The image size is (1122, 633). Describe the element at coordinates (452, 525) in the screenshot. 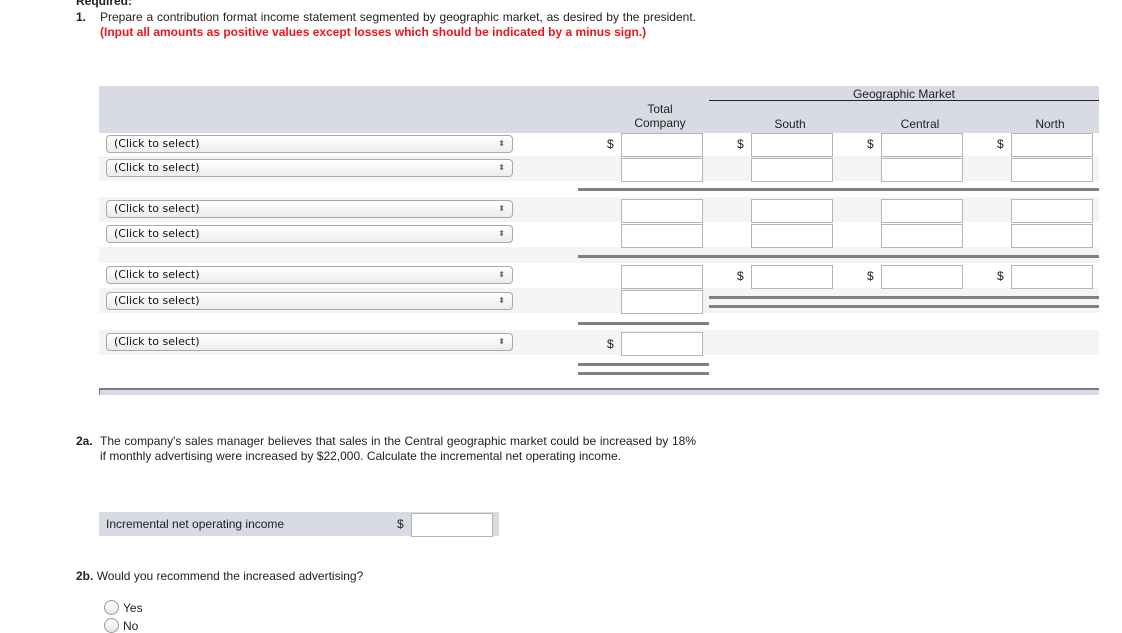

I see `incremental-income-input` at that location.